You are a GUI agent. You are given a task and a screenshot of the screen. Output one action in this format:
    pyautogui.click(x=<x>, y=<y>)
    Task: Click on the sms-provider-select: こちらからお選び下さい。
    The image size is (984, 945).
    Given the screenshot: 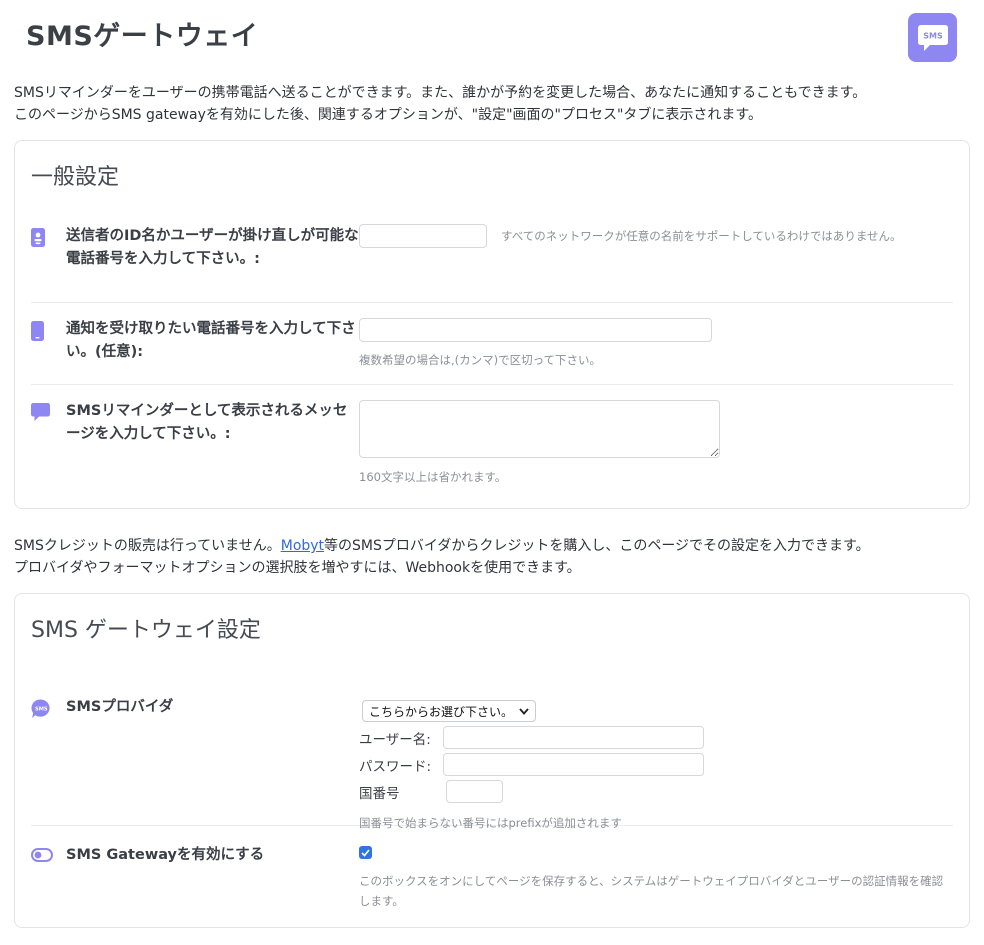 What is the action you would take?
    pyautogui.click(x=449, y=711)
    